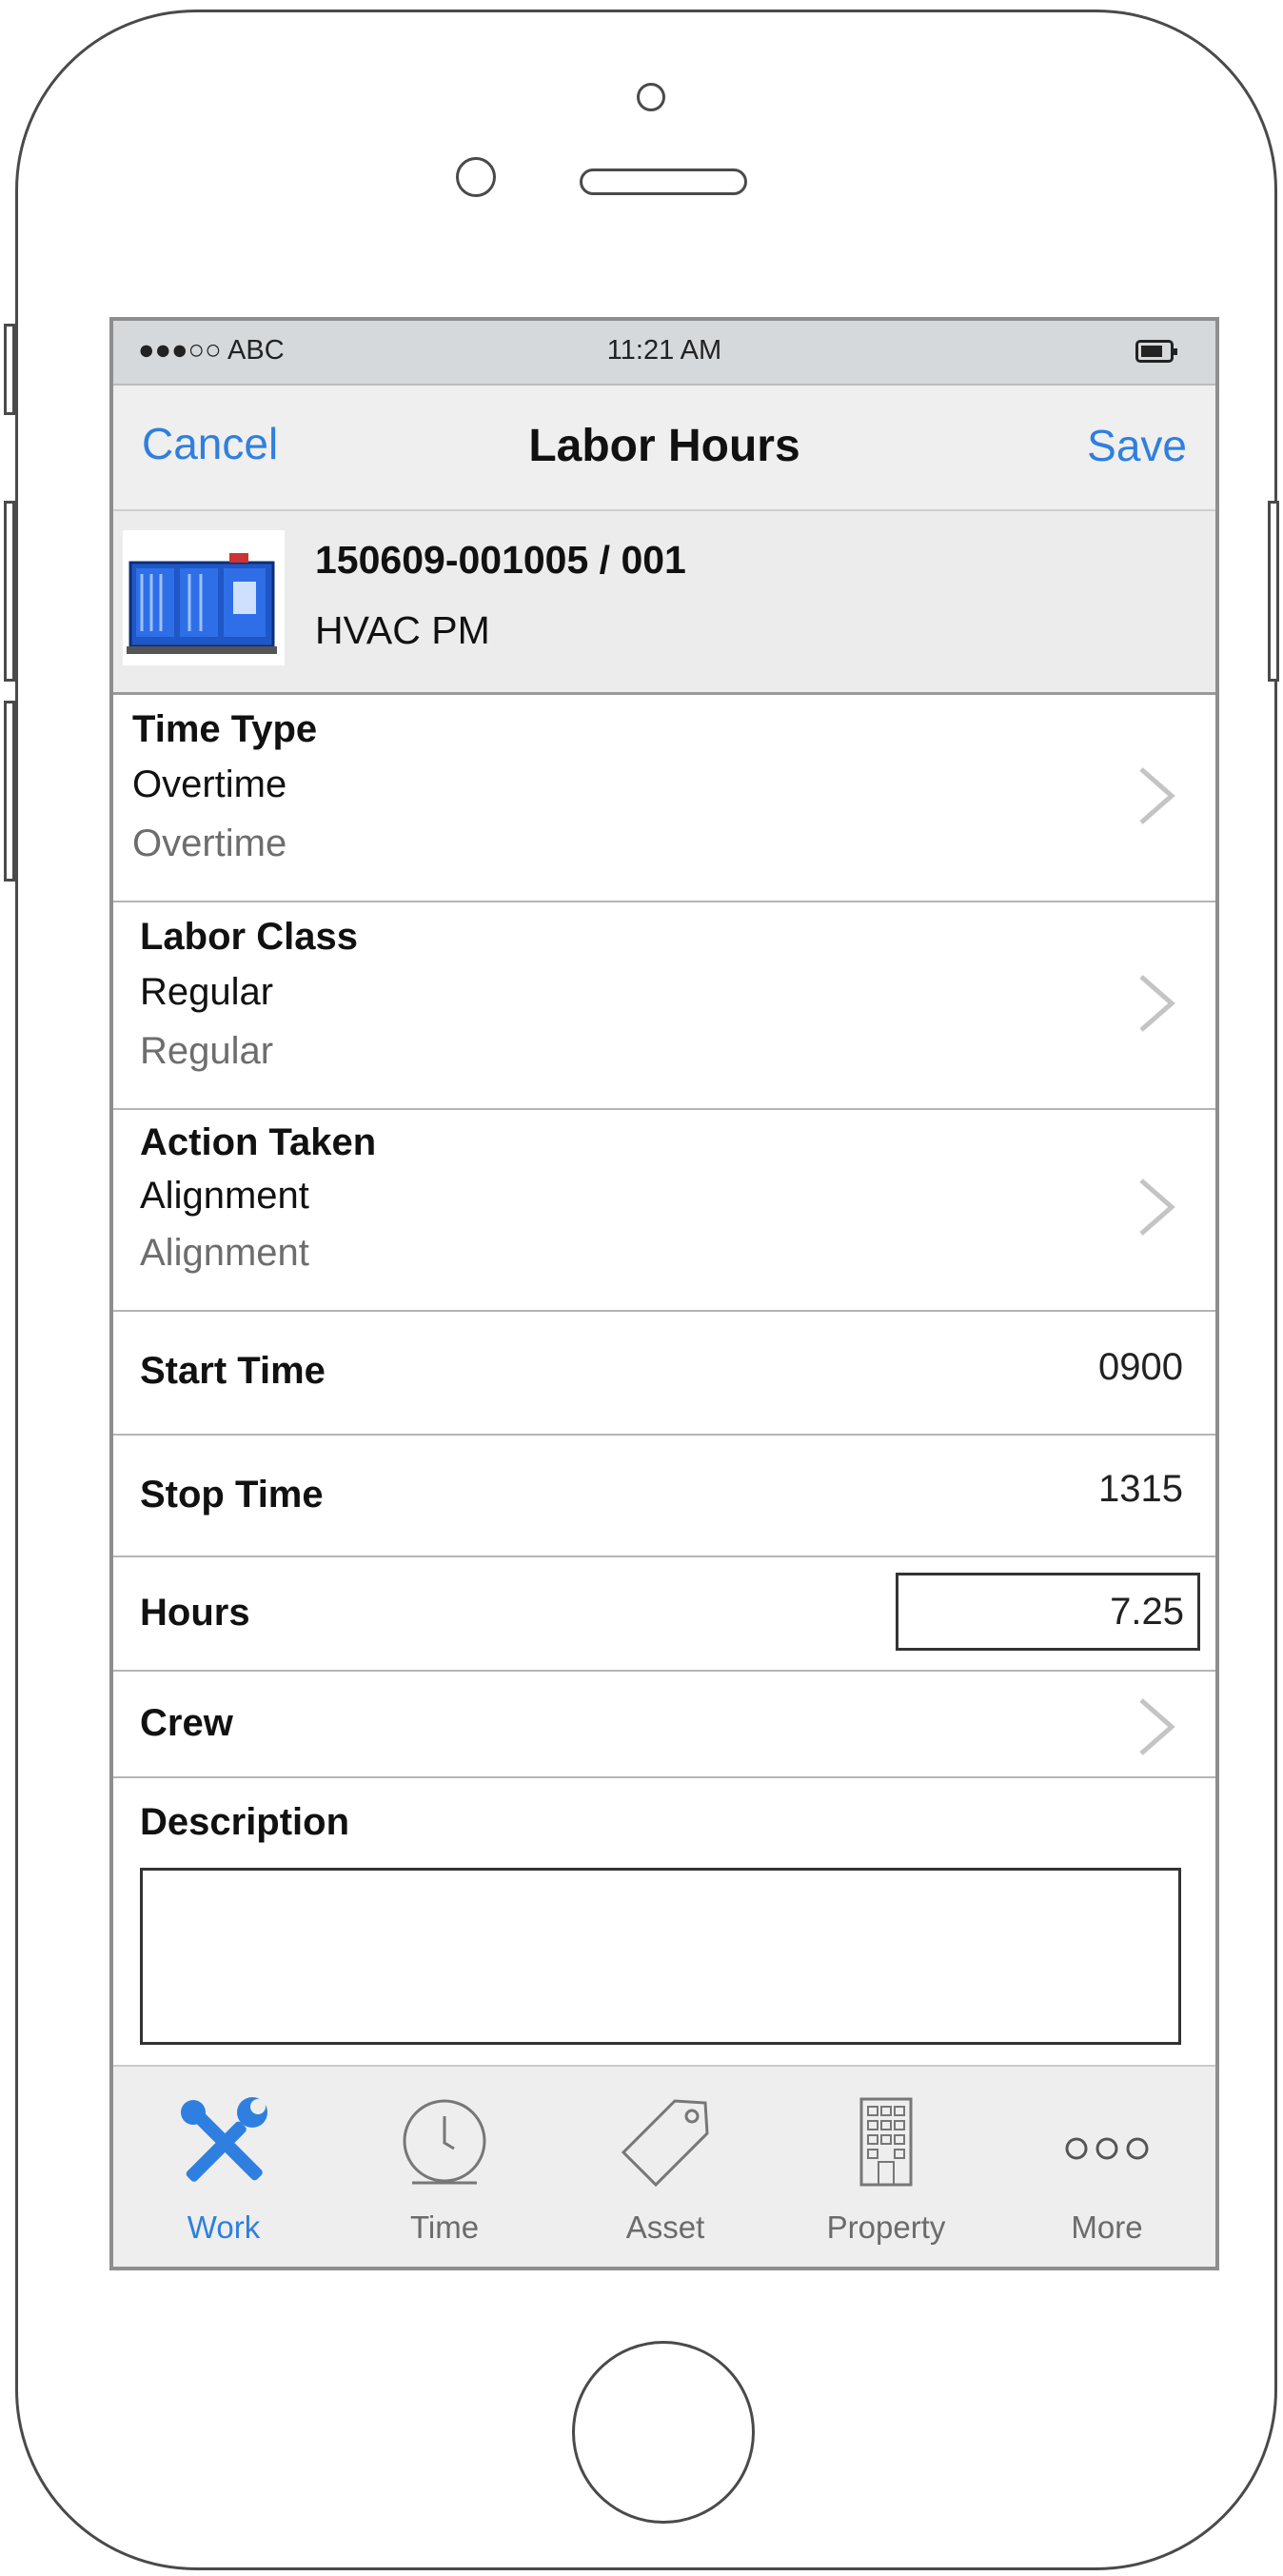 The height and width of the screenshot is (2576, 1283). What do you see at coordinates (664, 1614) in the screenshot?
I see `hours-row: Hours` at bounding box center [664, 1614].